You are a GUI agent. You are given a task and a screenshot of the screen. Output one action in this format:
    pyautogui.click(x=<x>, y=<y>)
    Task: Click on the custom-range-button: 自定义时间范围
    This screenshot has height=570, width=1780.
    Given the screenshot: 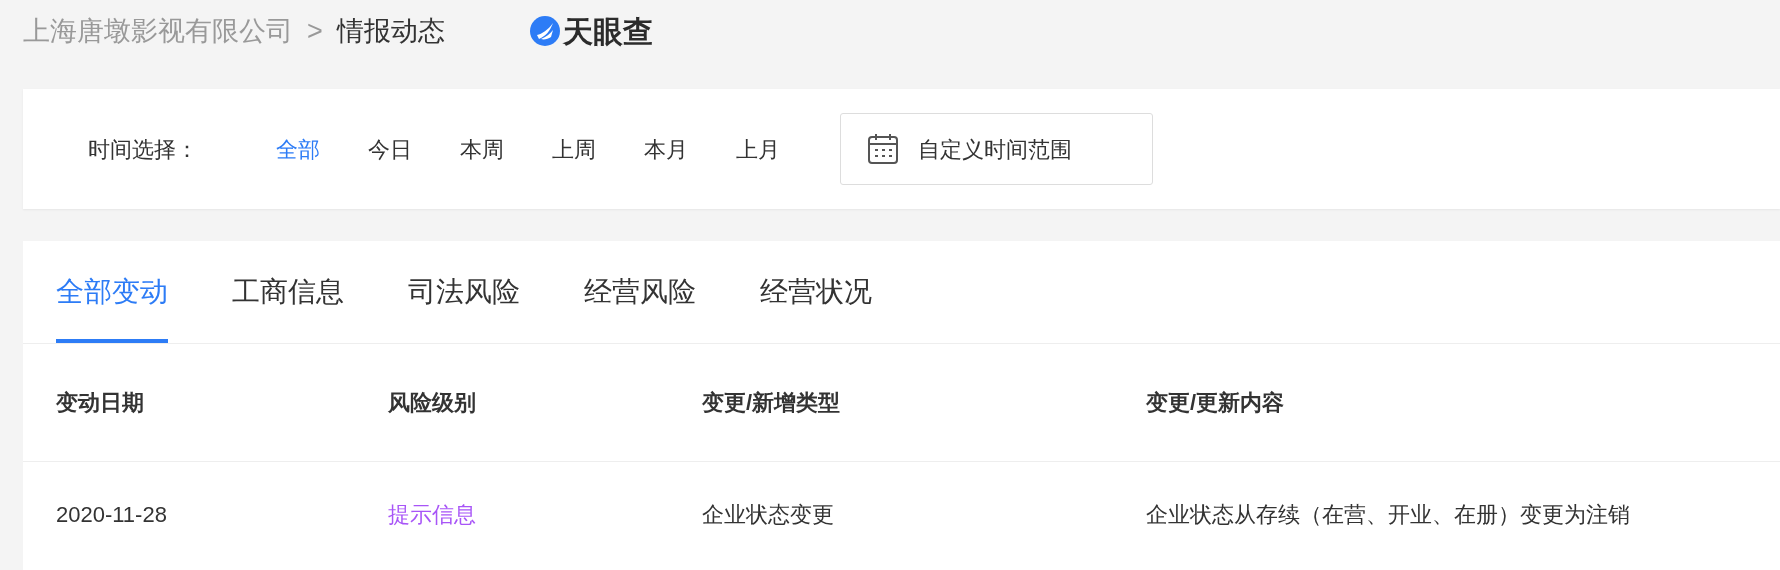 What is the action you would take?
    pyautogui.click(x=996, y=149)
    